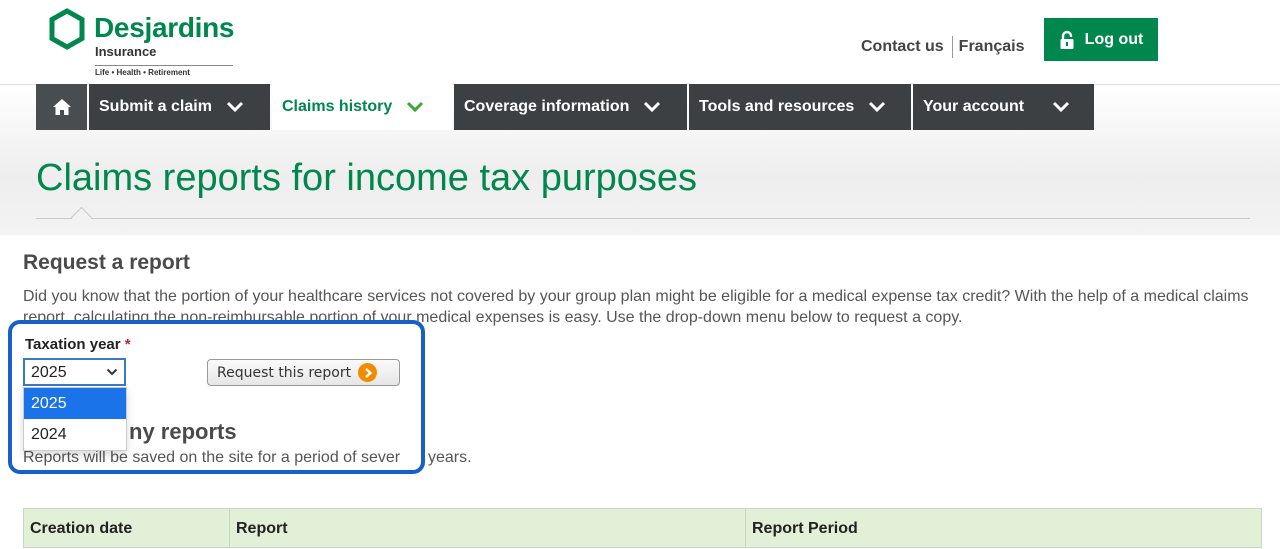 The height and width of the screenshot is (549, 1280). I want to click on utility-links: Contact us Français, so click(942, 47).